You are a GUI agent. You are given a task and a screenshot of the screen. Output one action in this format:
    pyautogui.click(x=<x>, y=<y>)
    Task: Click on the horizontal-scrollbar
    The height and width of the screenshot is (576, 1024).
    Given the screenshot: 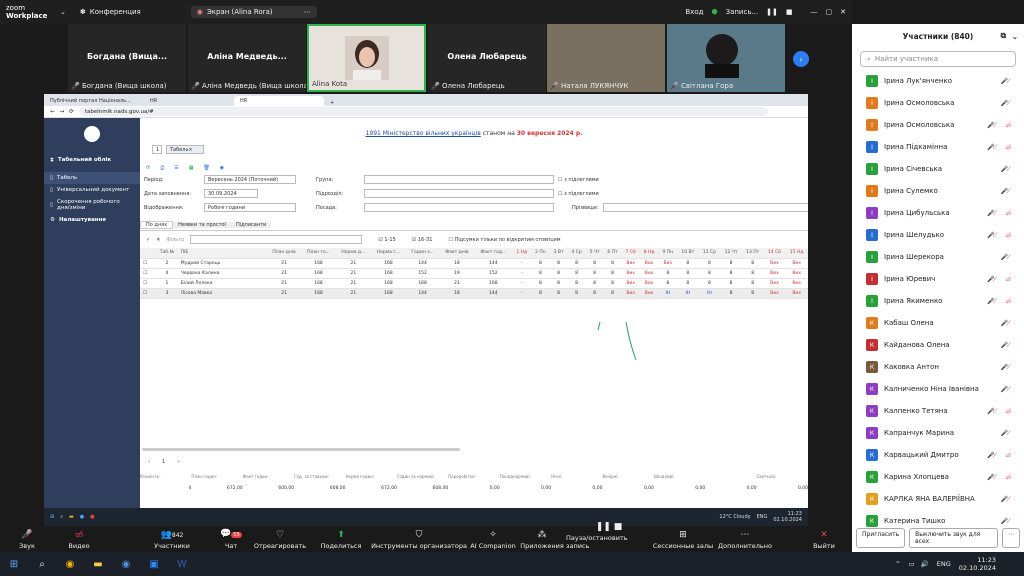 What is the action you would take?
    pyautogui.click(x=301, y=449)
    